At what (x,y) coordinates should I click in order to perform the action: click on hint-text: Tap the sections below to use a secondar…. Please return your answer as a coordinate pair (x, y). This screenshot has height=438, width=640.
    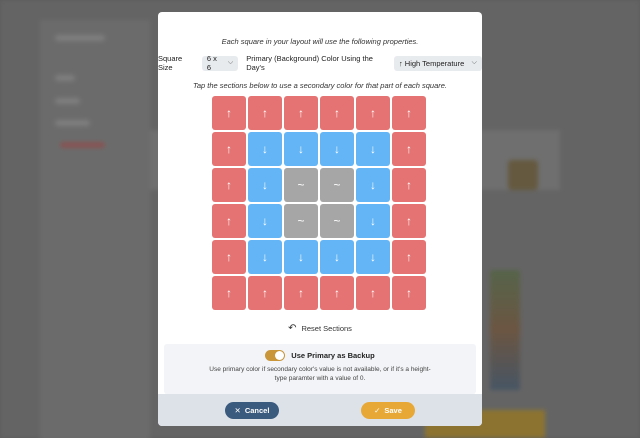
    Looking at the image, I should click on (320, 85).